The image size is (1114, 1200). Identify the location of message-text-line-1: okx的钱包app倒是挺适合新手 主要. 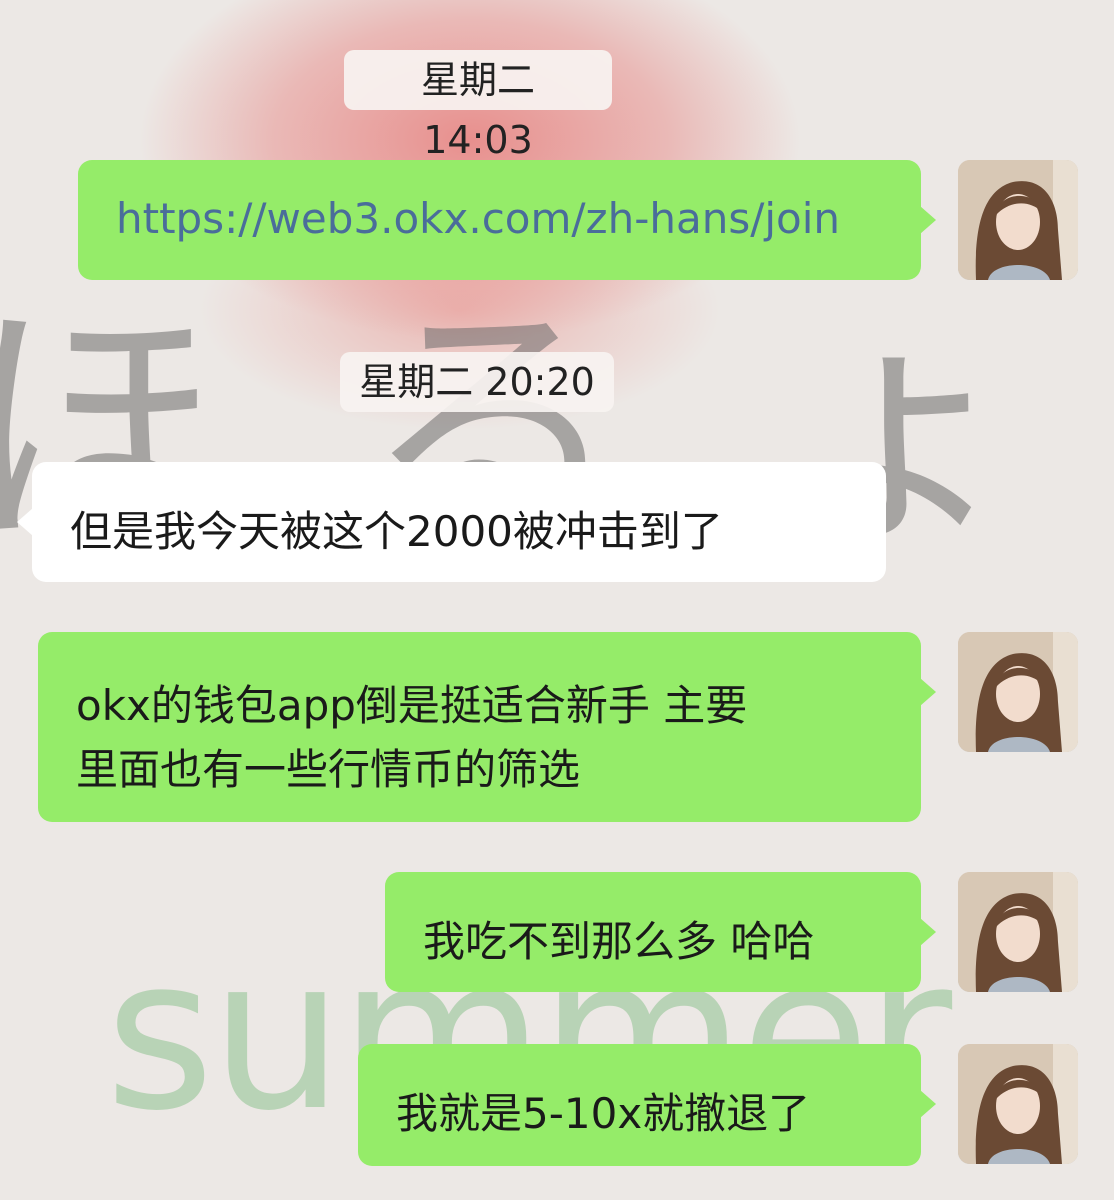
(412, 705).